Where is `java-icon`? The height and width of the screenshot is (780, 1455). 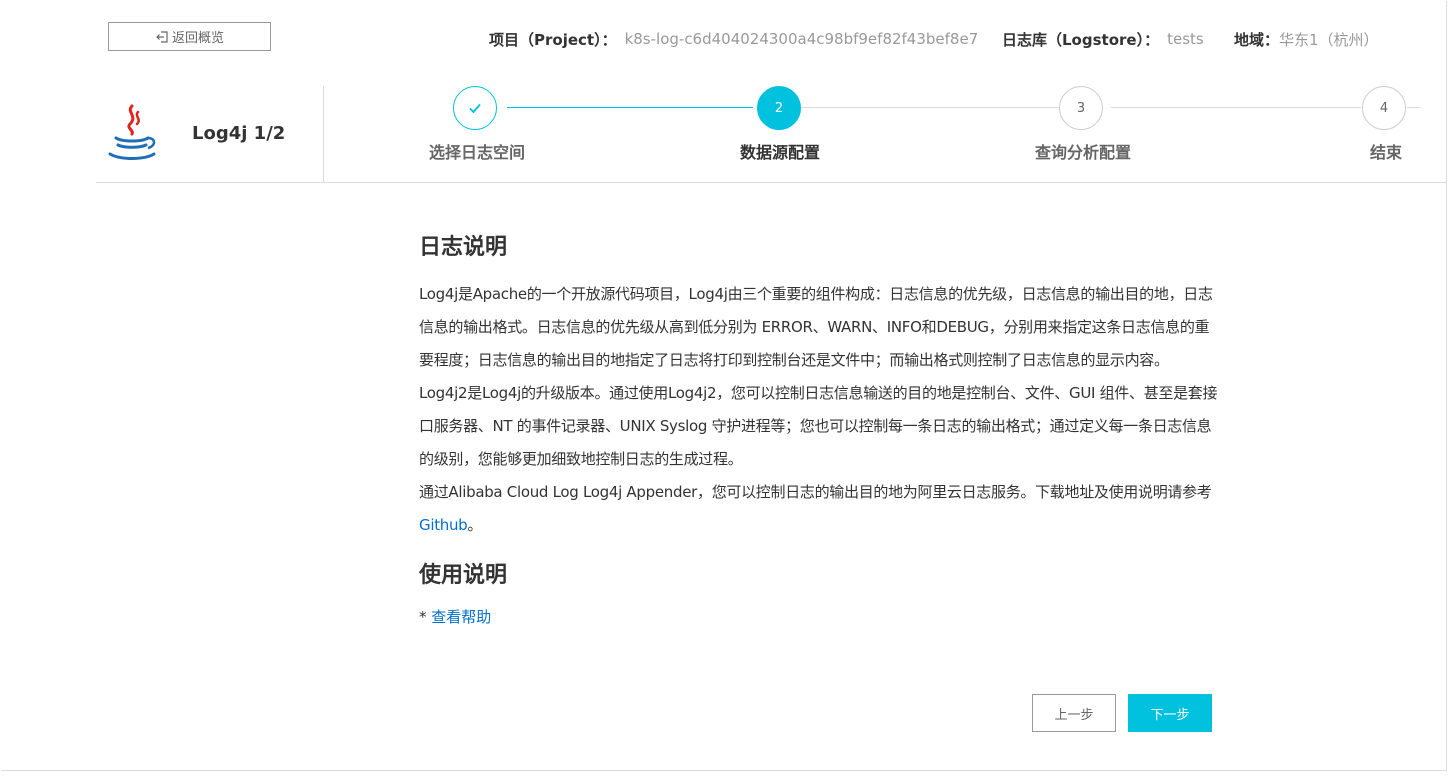
java-icon is located at coordinates (132, 132).